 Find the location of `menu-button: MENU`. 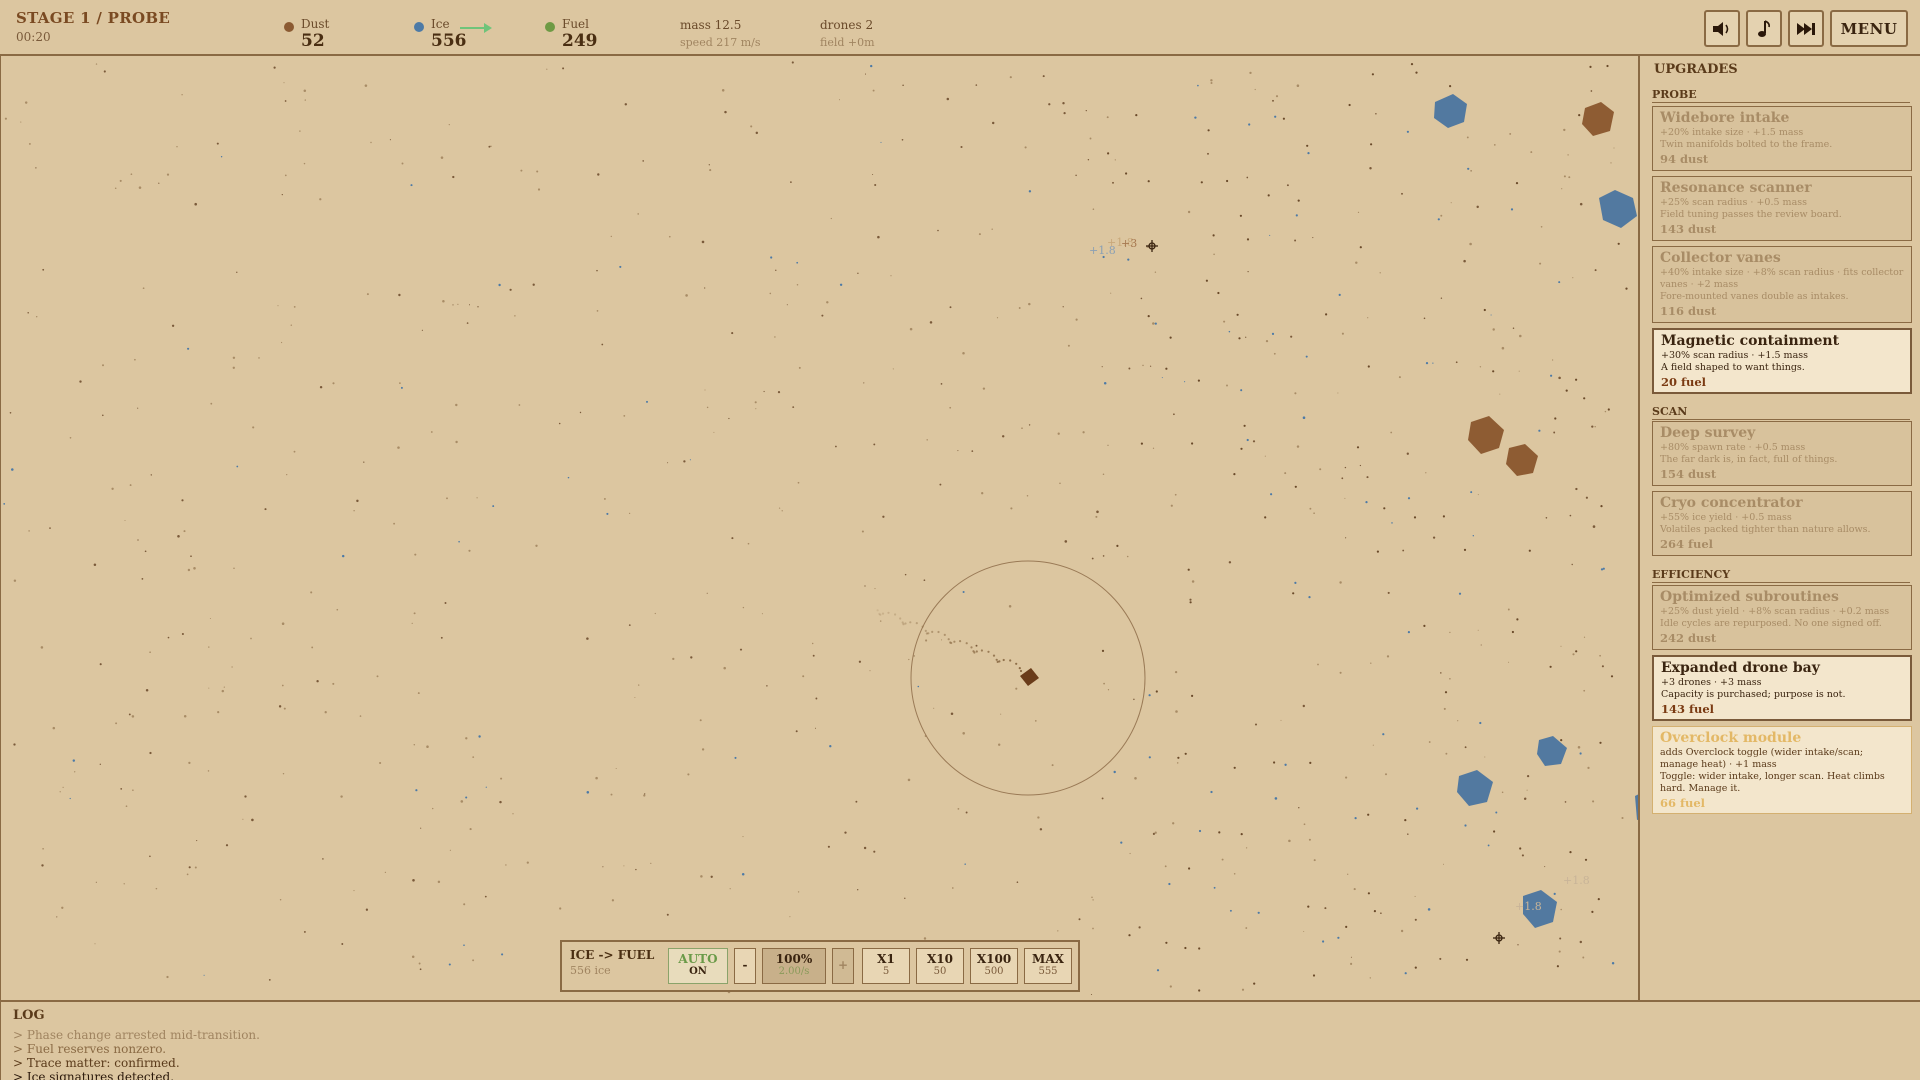

menu-button: MENU is located at coordinates (1869, 28).